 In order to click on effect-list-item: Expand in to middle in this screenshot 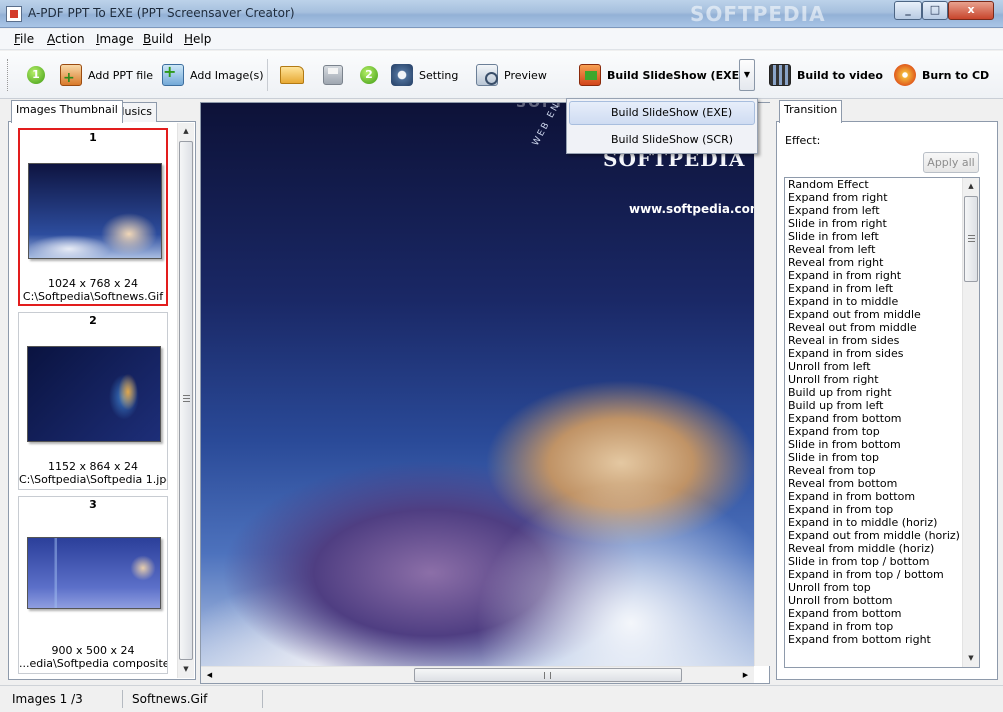, I will do `click(882, 301)`.